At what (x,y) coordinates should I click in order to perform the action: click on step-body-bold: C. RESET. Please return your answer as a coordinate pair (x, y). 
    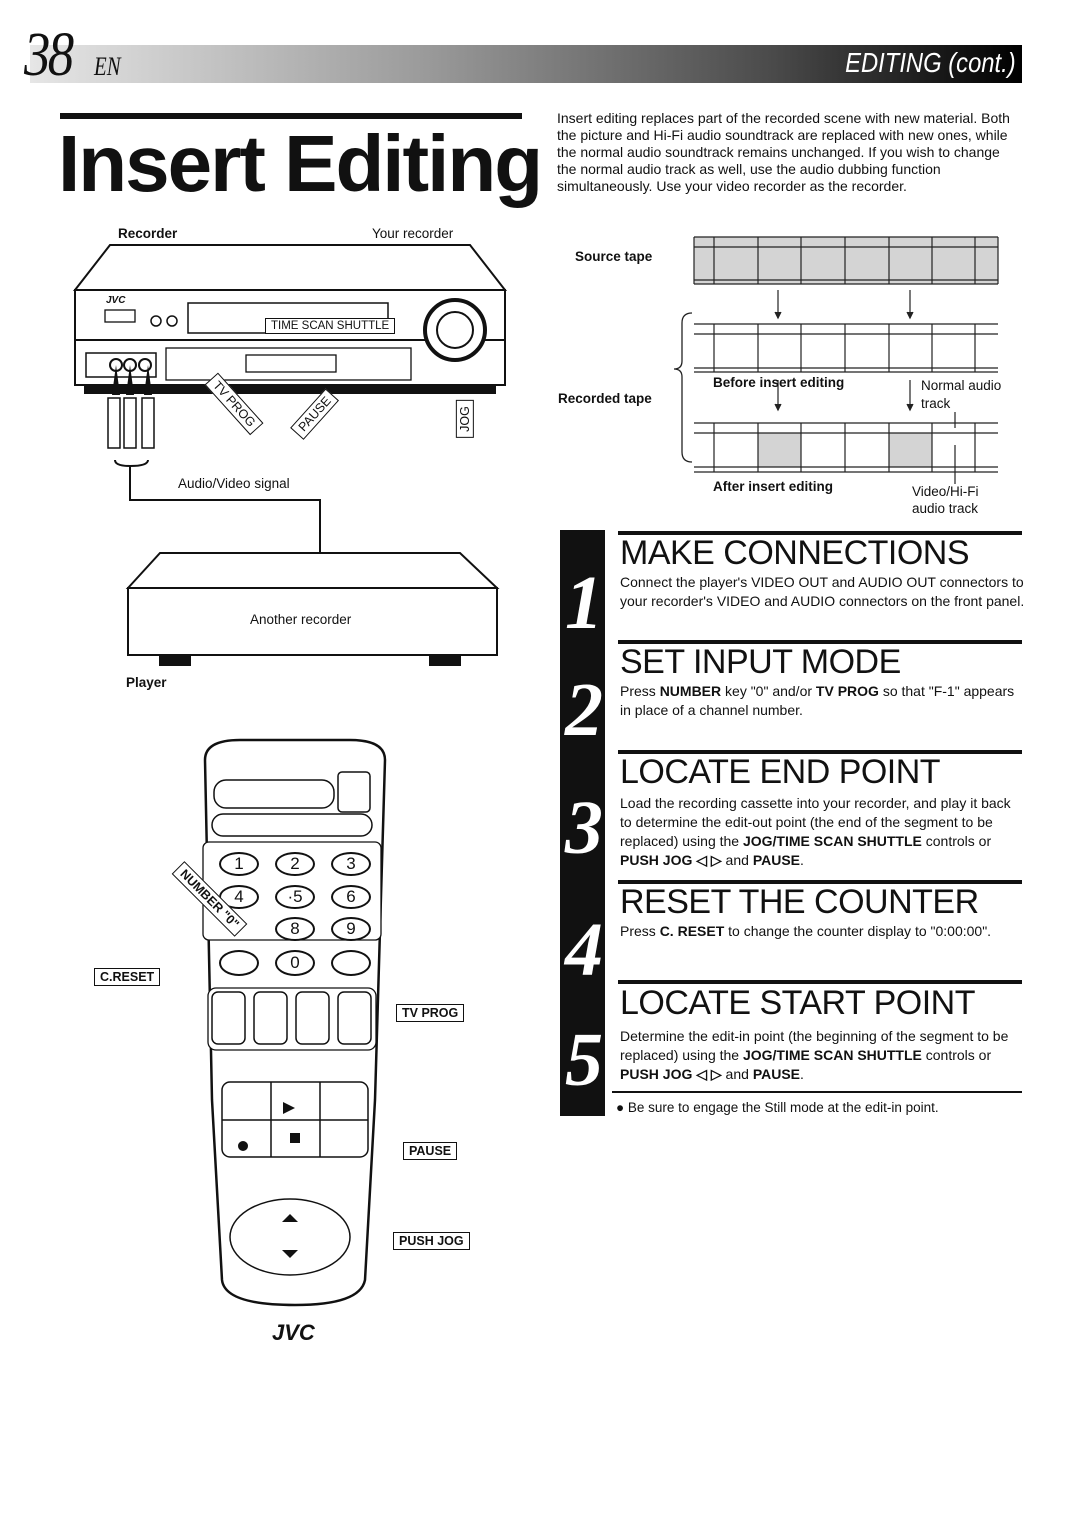
    Looking at the image, I should click on (692, 931).